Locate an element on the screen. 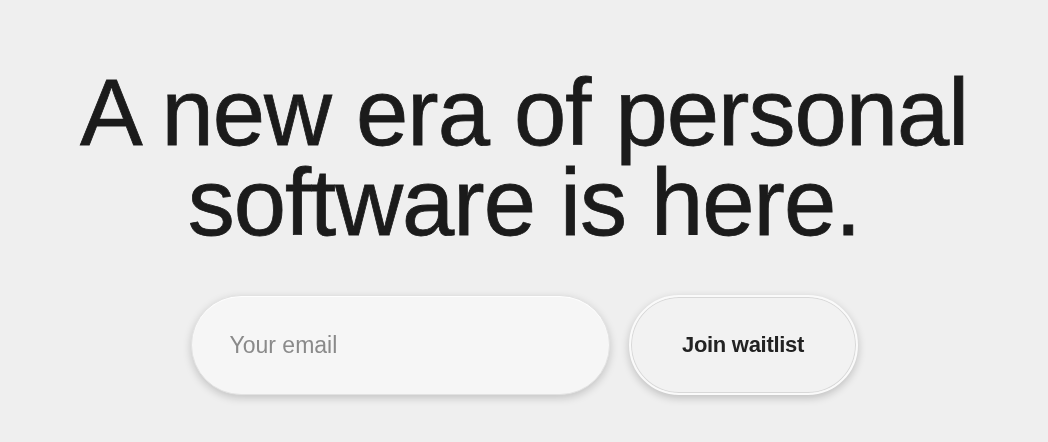 This screenshot has width=1048, height=442. email-field: Your email is located at coordinates (400, 345).